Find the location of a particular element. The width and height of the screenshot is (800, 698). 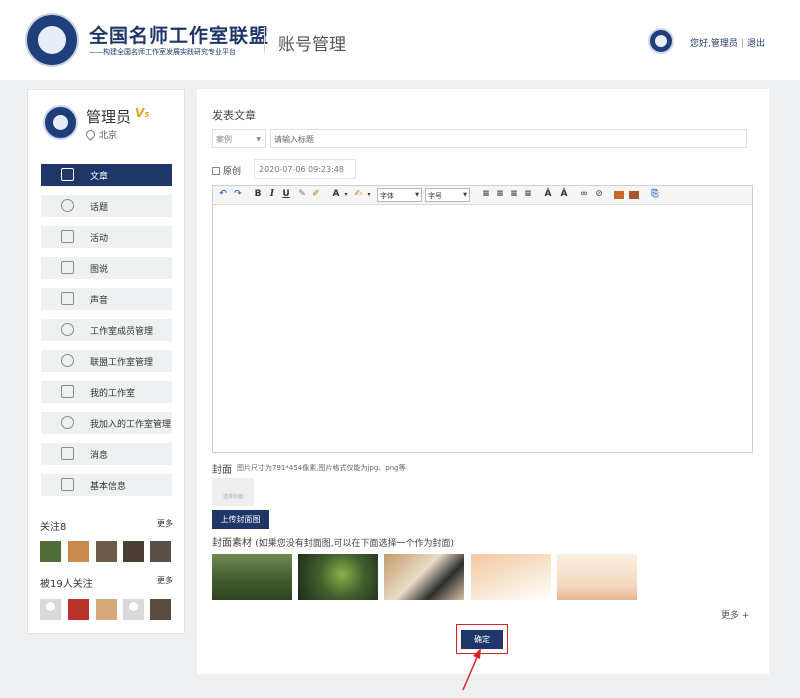

followers-more-link: 更多 is located at coordinates (165, 580).